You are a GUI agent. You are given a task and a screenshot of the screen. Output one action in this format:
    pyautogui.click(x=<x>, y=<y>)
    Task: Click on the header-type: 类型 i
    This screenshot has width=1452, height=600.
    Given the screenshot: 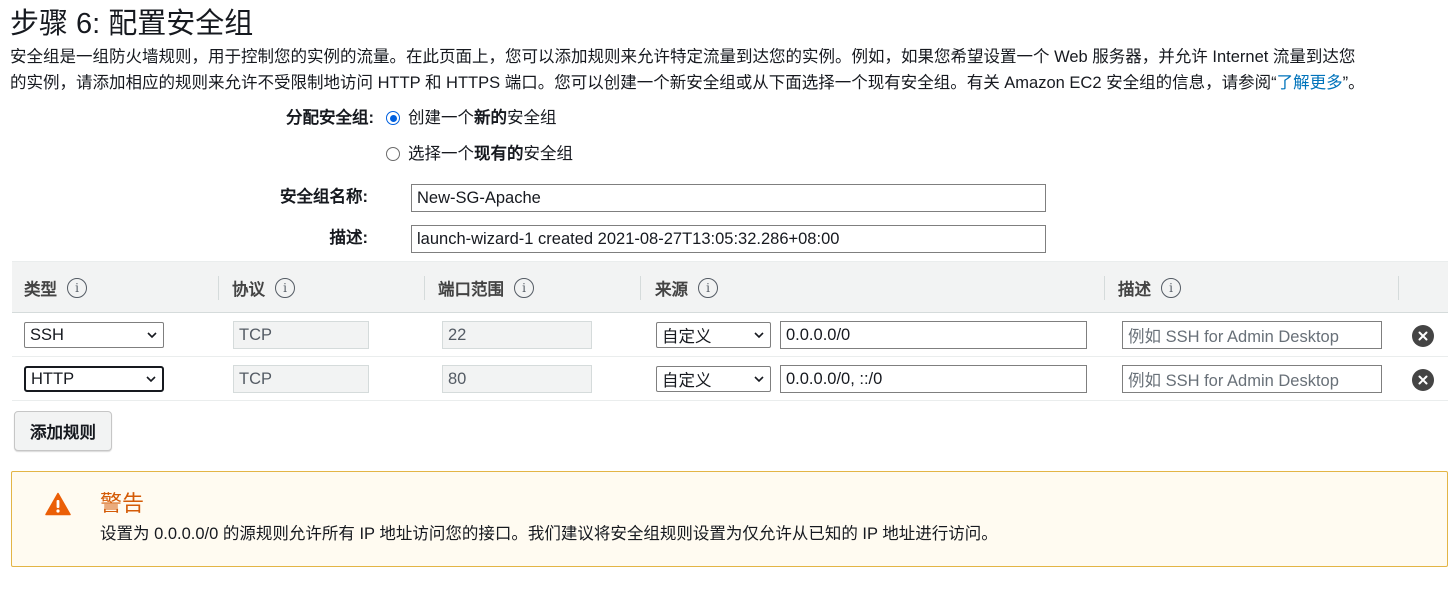 What is the action you would take?
    pyautogui.click(x=55, y=288)
    